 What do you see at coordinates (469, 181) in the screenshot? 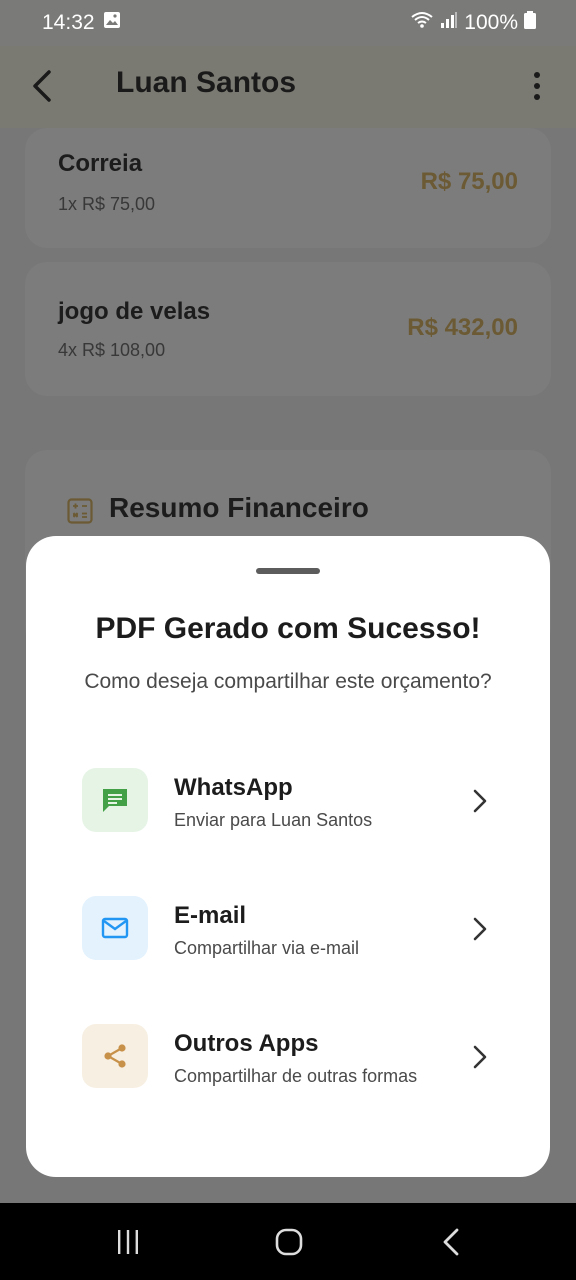
I see `item-price: R$ 75,00` at bounding box center [469, 181].